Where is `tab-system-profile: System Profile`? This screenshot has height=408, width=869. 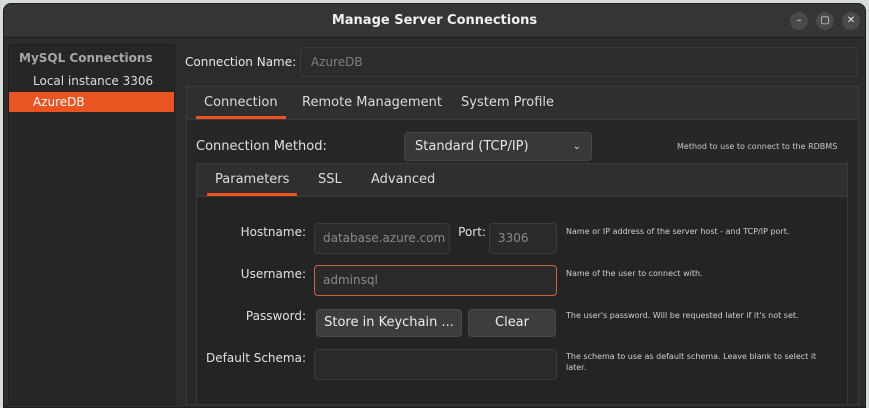
tab-system-profile: System Profile is located at coordinates (507, 103).